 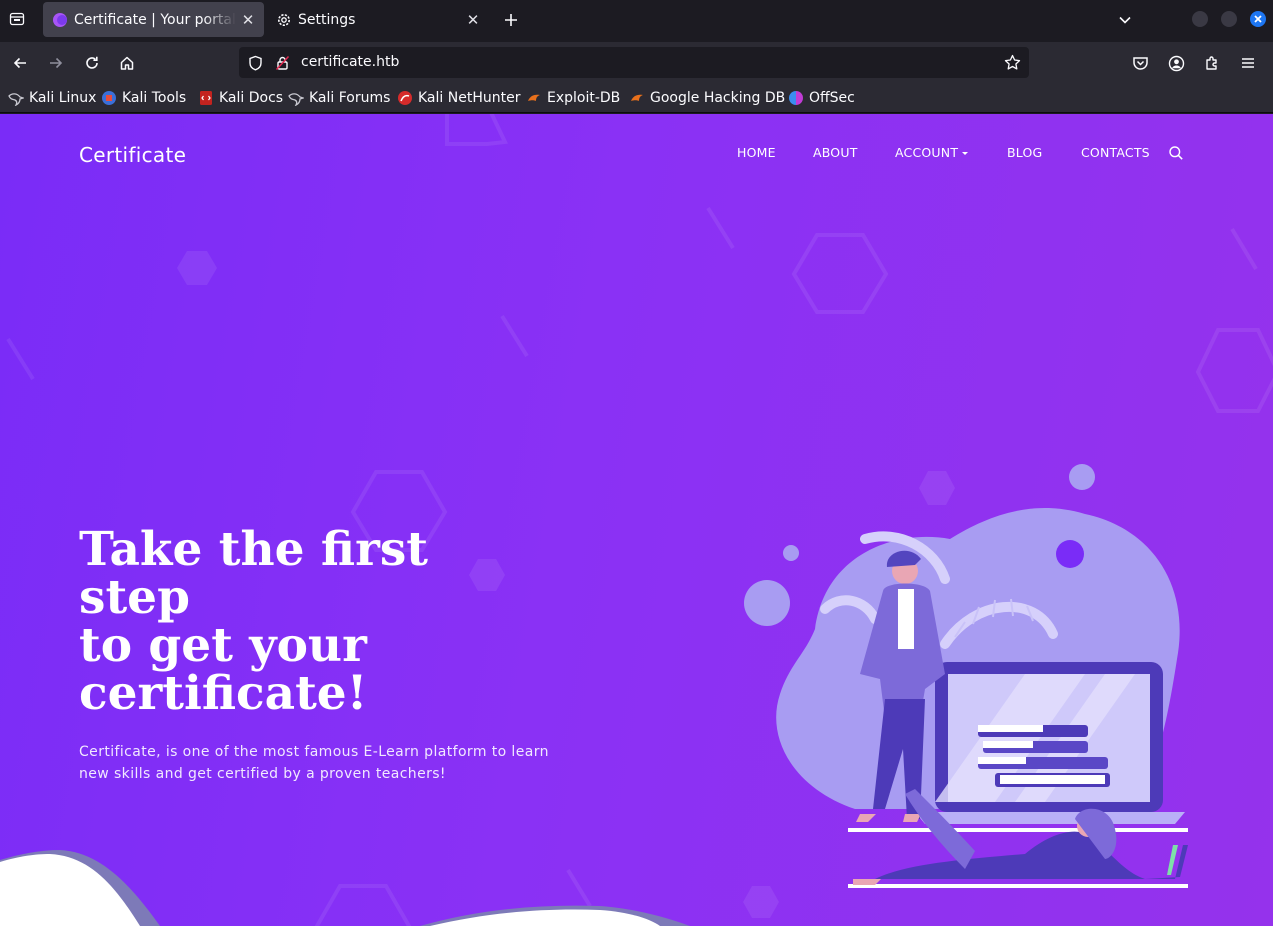 What do you see at coordinates (1115, 152) in the screenshot?
I see `nav-contacts: CONTACTS` at bounding box center [1115, 152].